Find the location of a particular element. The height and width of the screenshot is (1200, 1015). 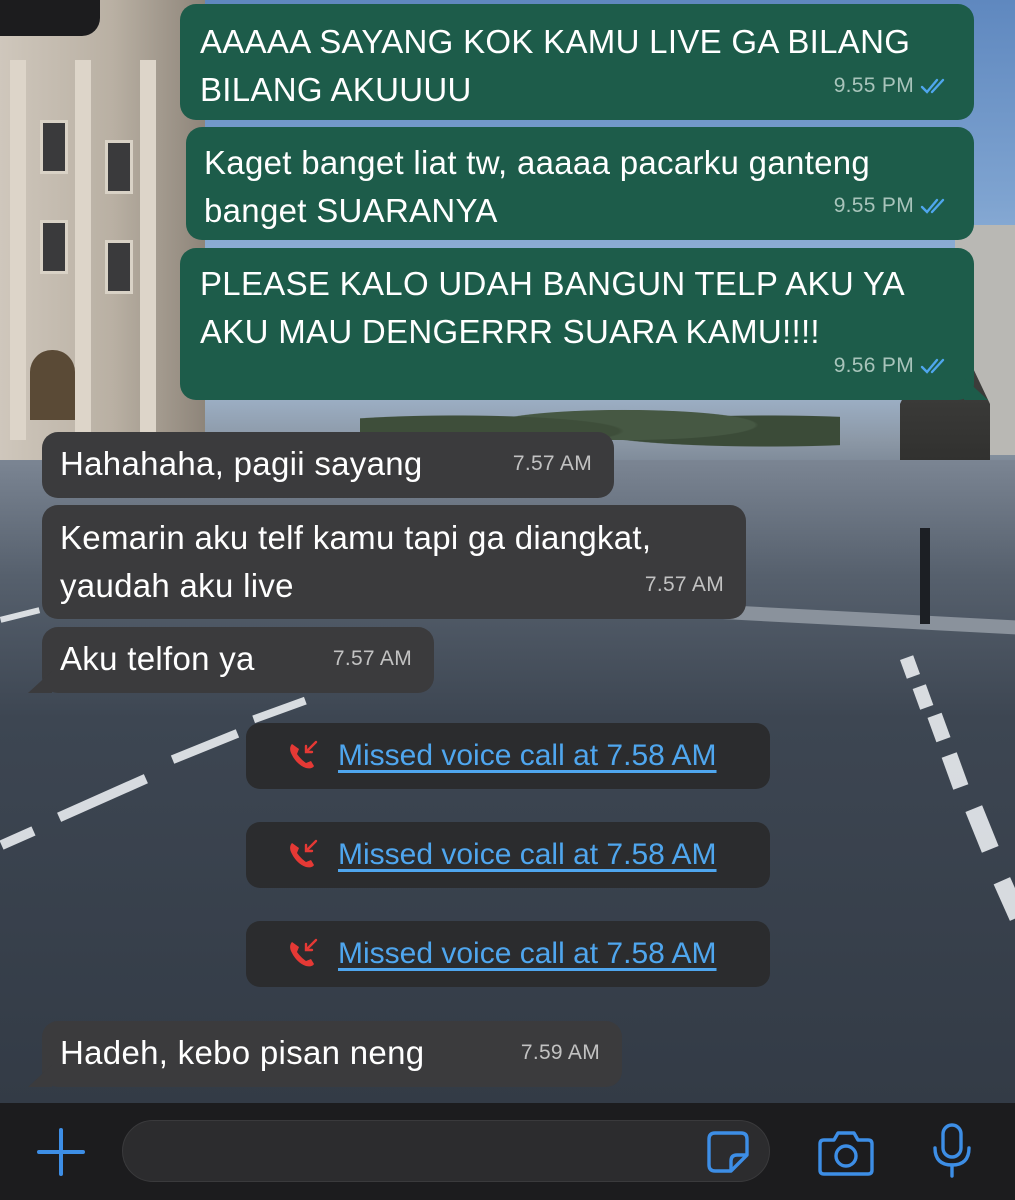

message-meta: 7.59 AM is located at coordinates (560, 1053).